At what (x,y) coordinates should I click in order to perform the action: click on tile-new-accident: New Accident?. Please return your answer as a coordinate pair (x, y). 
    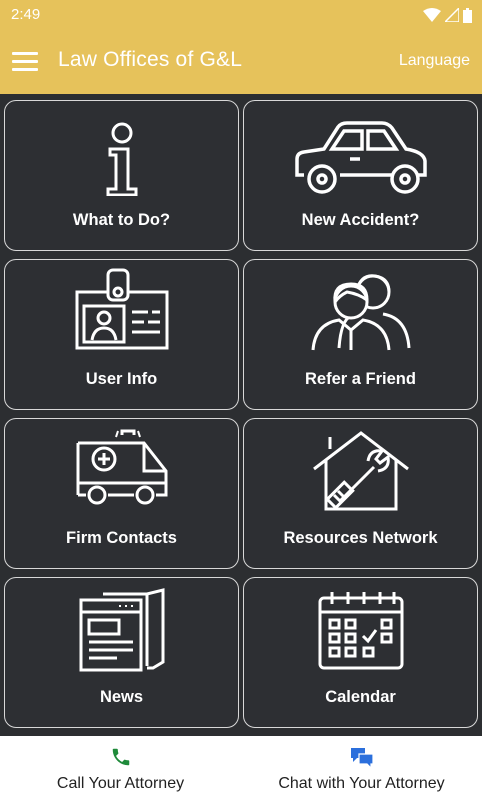
    Looking at the image, I should click on (360, 175).